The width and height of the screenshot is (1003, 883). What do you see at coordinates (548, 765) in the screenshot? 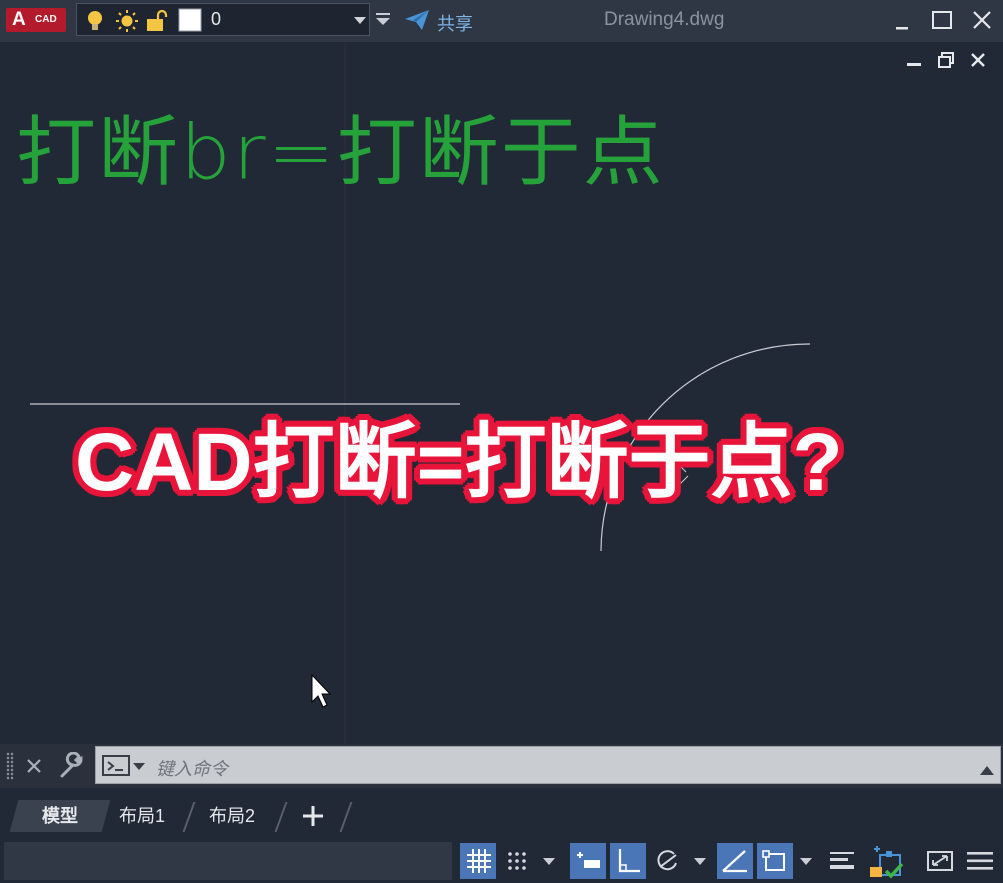
I see `command-input: 键入命令` at bounding box center [548, 765].